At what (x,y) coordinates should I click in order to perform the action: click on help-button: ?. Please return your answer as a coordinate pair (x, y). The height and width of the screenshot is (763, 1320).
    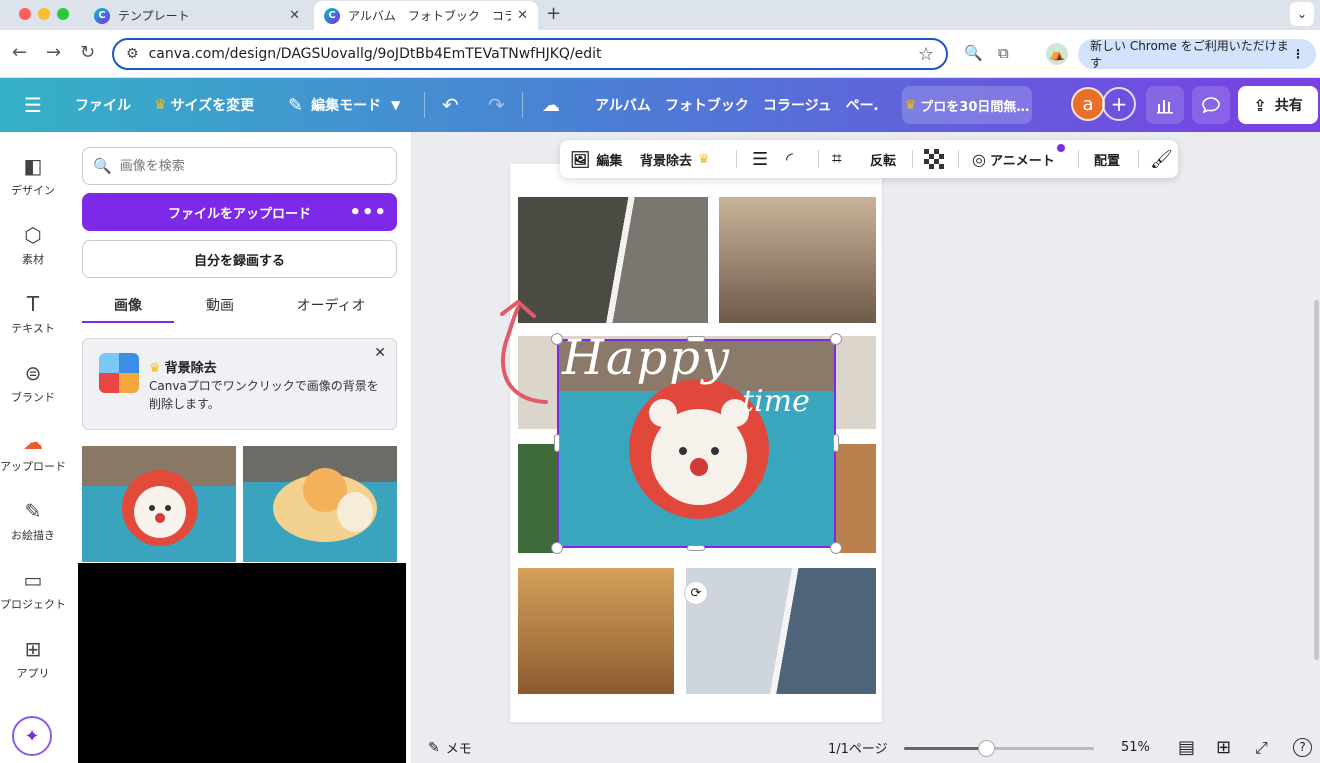
    Looking at the image, I should click on (1302, 747).